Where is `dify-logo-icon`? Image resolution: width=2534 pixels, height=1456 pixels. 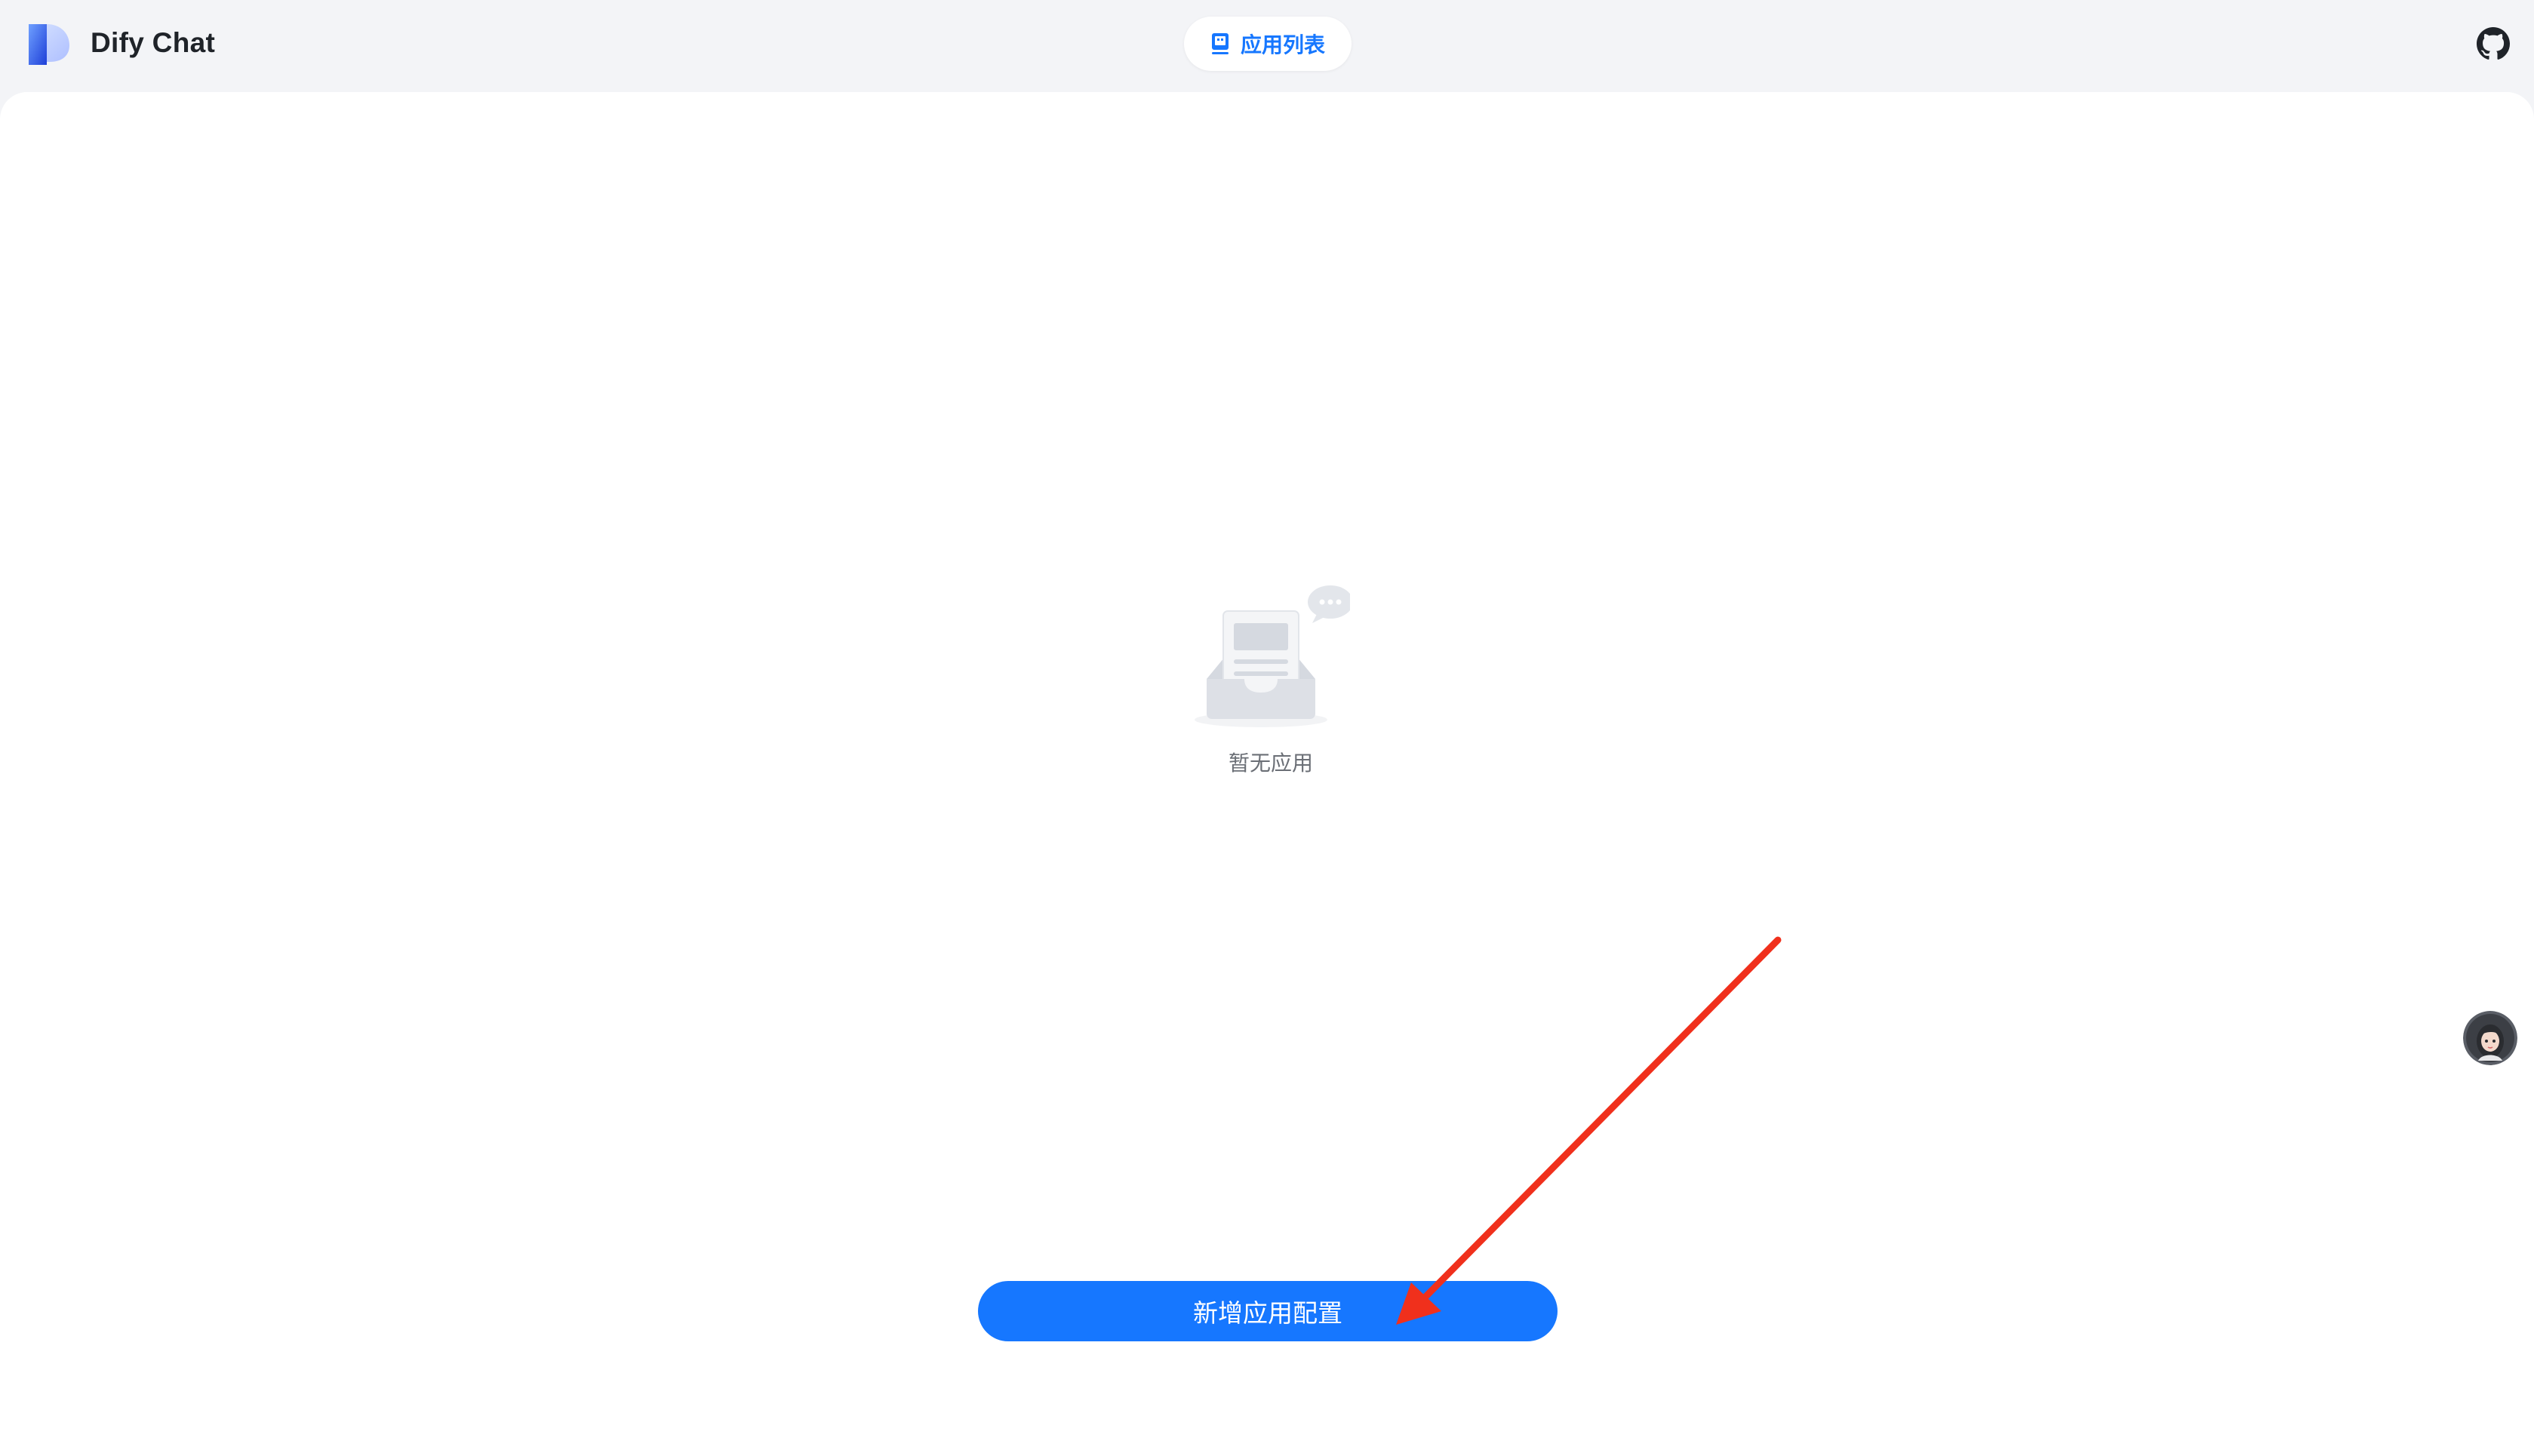
dify-logo-icon is located at coordinates (49, 44).